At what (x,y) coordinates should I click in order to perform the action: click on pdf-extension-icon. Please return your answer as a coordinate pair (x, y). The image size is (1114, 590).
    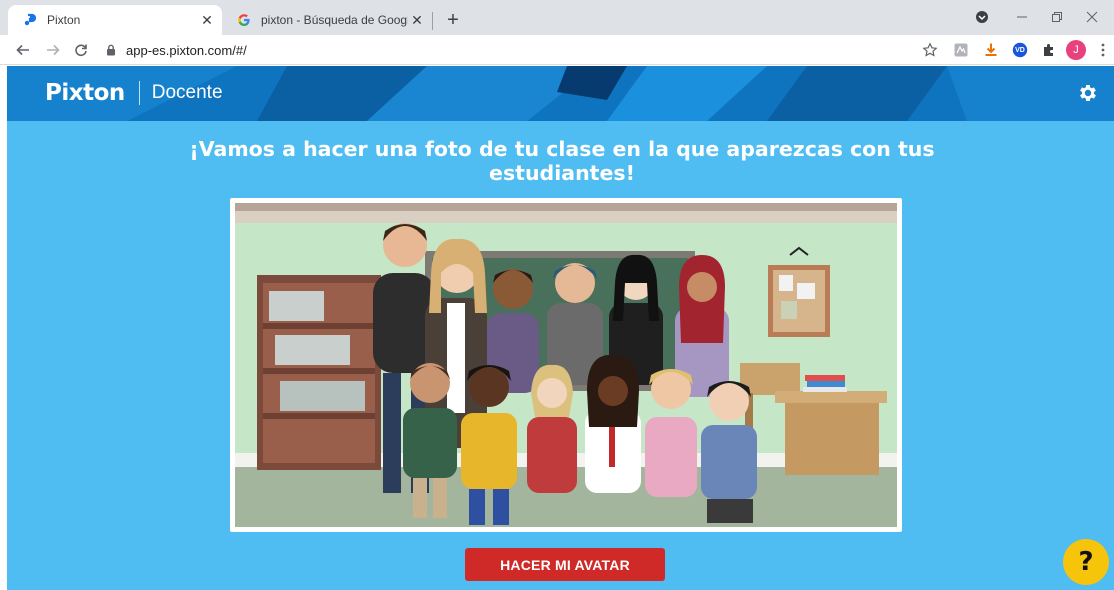
    Looking at the image, I should click on (961, 50).